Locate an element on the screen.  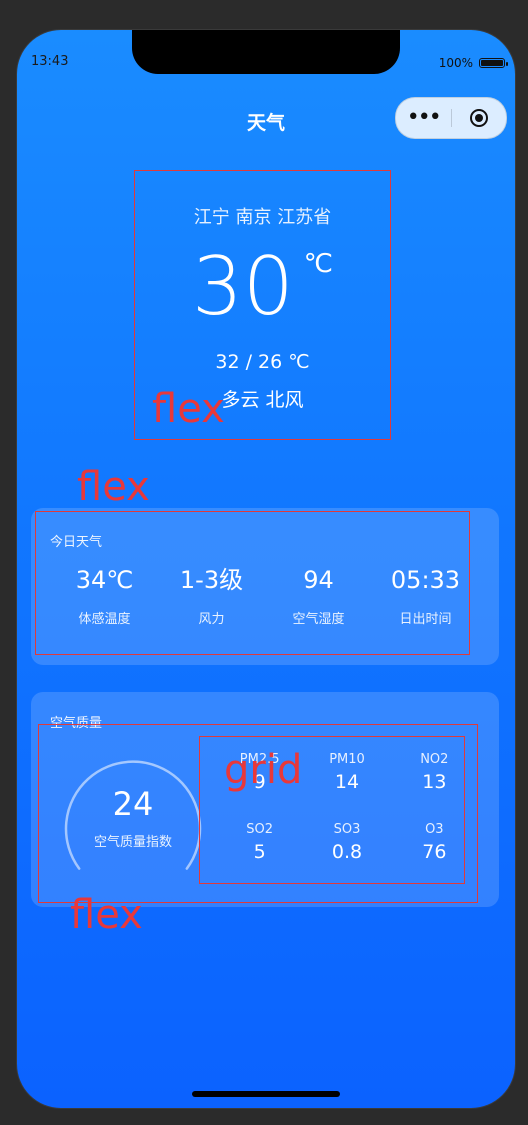
flex-annotation-today: flex is located at coordinates (113, 487).